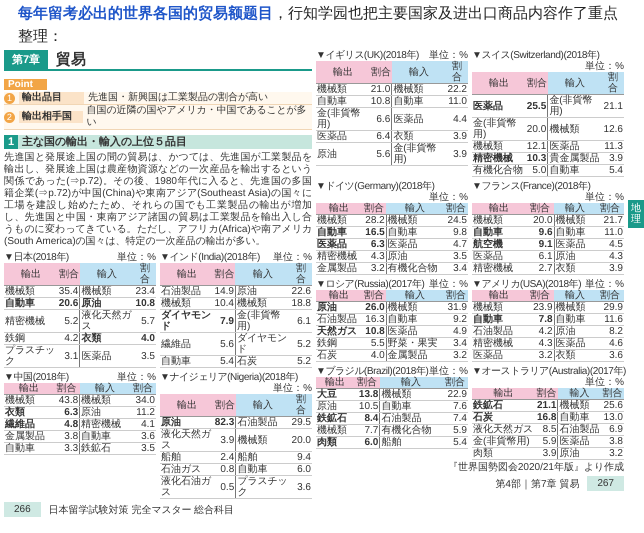 This screenshot has height=533, width=644. Describe the element at coordinates (71, 59) in the screenshot. I see `chapter-title: 貿易` at that location.